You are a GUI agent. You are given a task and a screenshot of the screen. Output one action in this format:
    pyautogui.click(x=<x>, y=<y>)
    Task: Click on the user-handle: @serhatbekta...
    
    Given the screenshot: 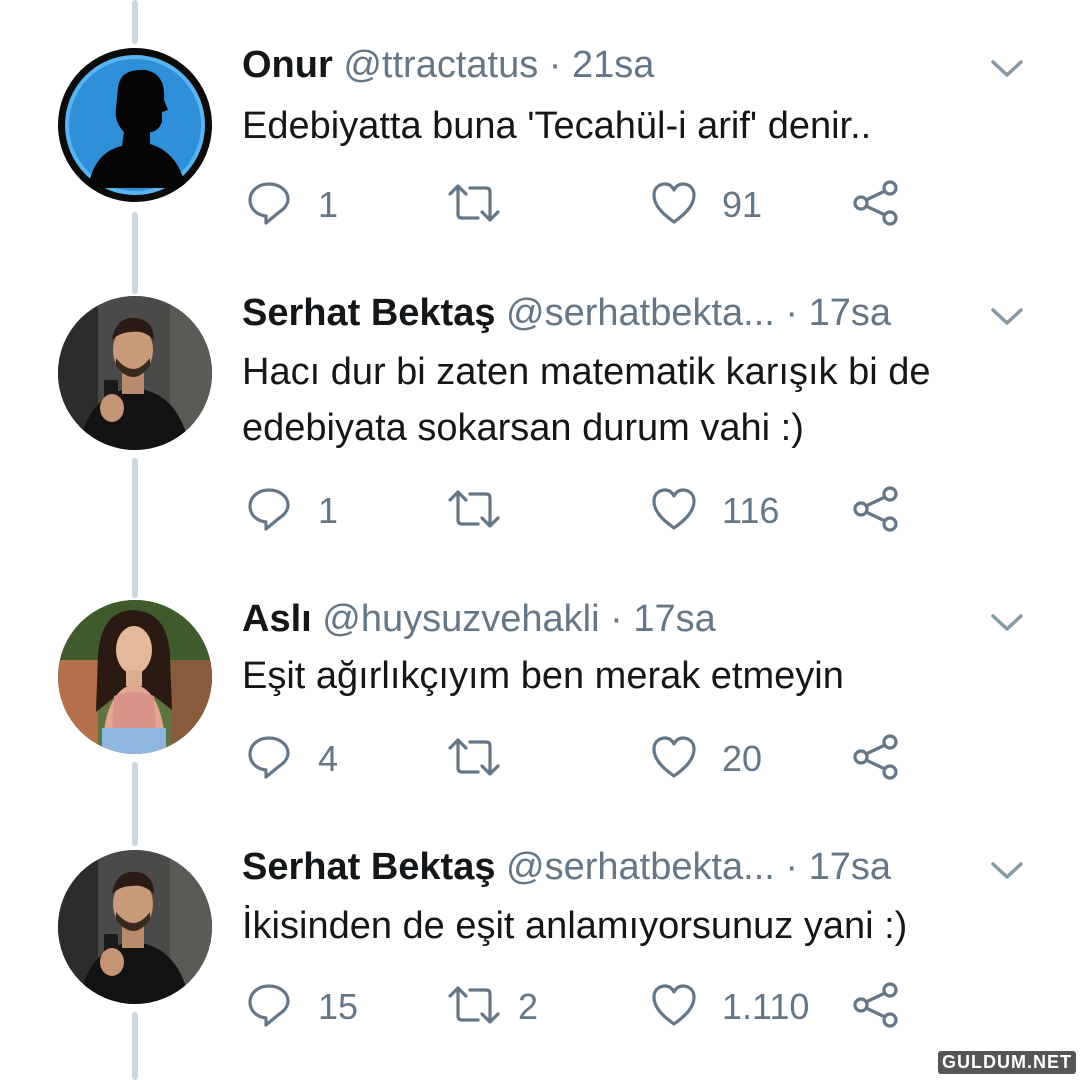 What is the action you would take?
    pyautogui.click(x=640, y=867)
    